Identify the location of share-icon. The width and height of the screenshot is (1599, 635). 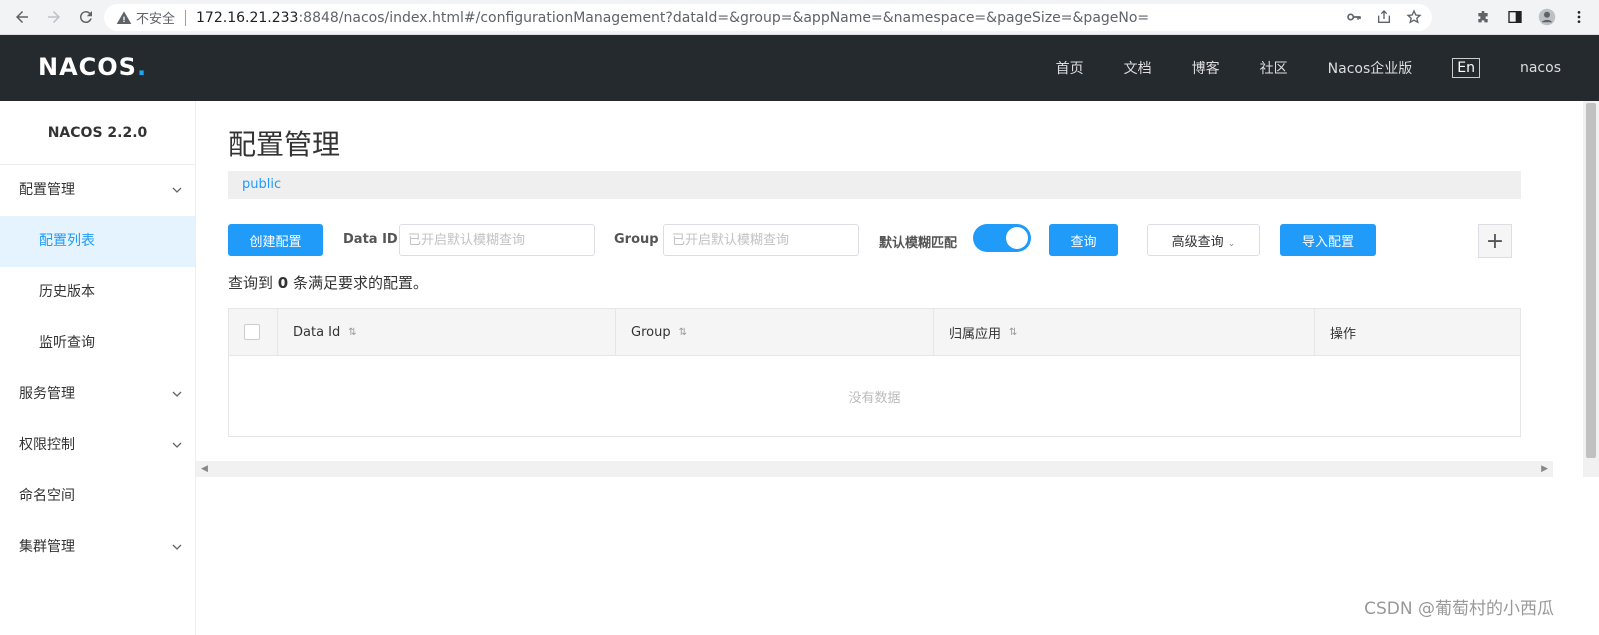
(1384, 17).